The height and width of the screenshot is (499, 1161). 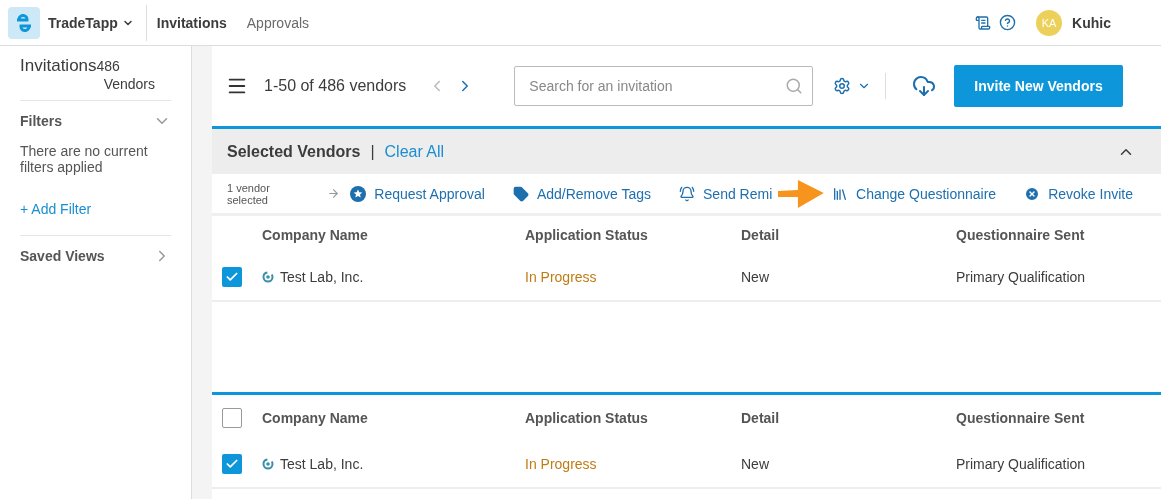 What do you see at coordinates (520, 193) in the screenshot?
I see `tag-icon` at bounding box center [520, 193].